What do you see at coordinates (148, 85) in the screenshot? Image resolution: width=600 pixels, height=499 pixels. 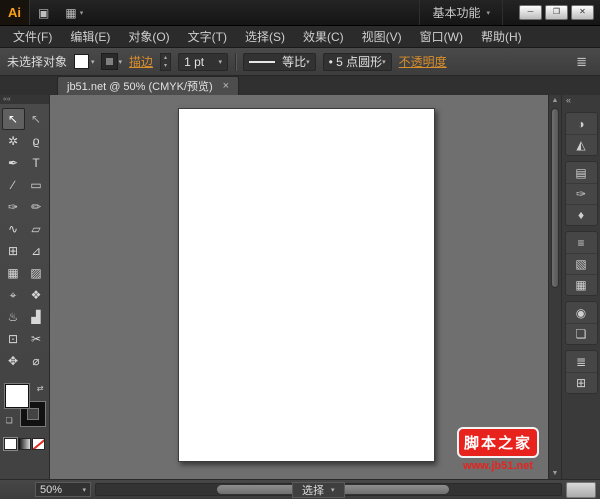 I see `document-tab: jb51.net @ 50% (CMYK/预览) ×` at bounding box center [148, 85].